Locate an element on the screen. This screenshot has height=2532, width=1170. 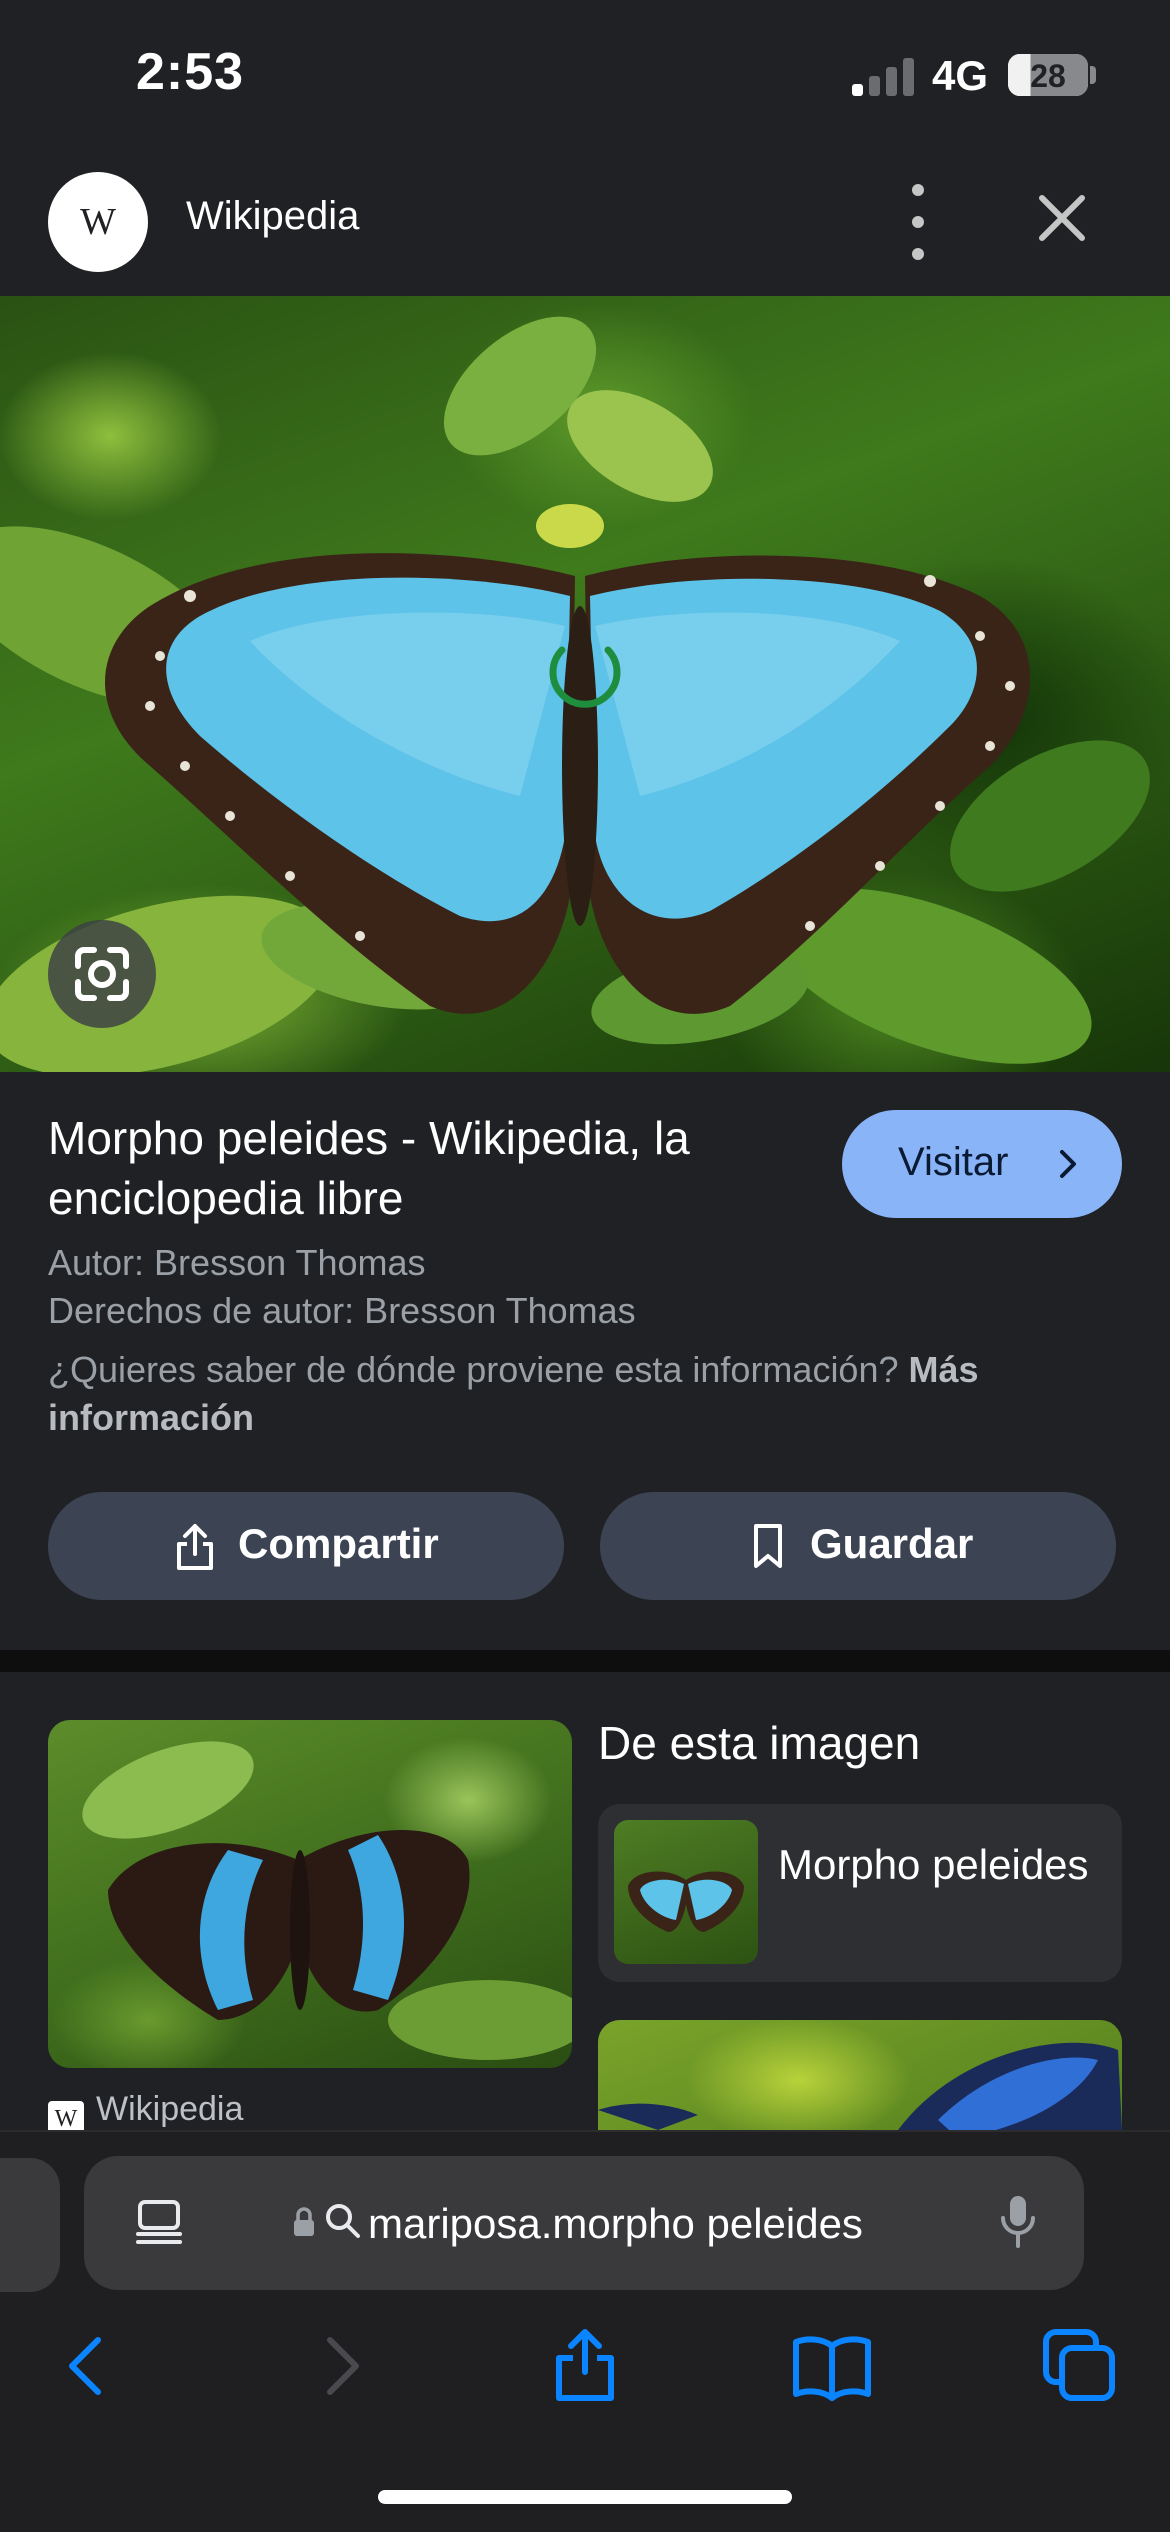
save-button: Guardar is located at coordinates (858, 1546).